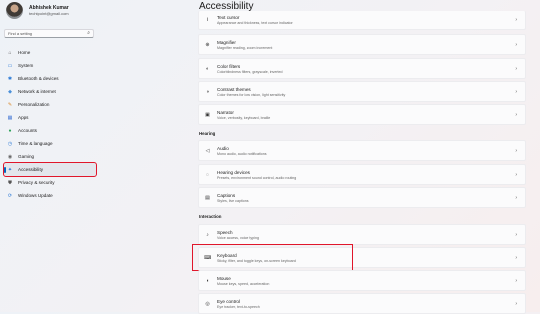 The height and width of the screenshot is (314, 540). I want to click on setting-card-speech: ♪ Speech Voice access, voice typing ›, so click(362, 234).